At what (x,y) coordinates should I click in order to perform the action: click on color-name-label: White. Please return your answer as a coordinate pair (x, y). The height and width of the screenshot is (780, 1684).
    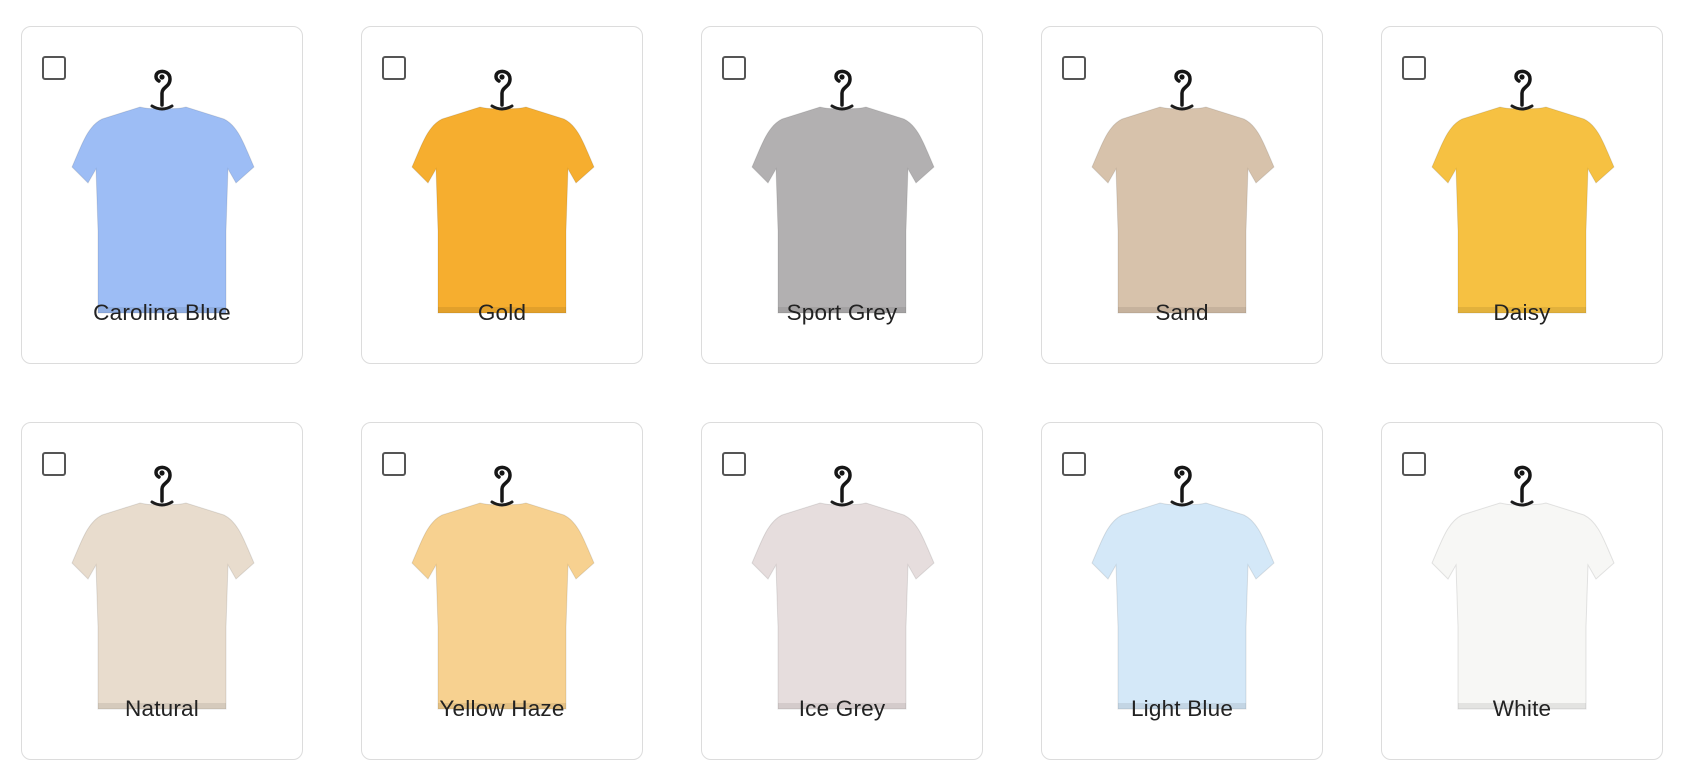
    Looking at the image, I should click on (1522, 708).